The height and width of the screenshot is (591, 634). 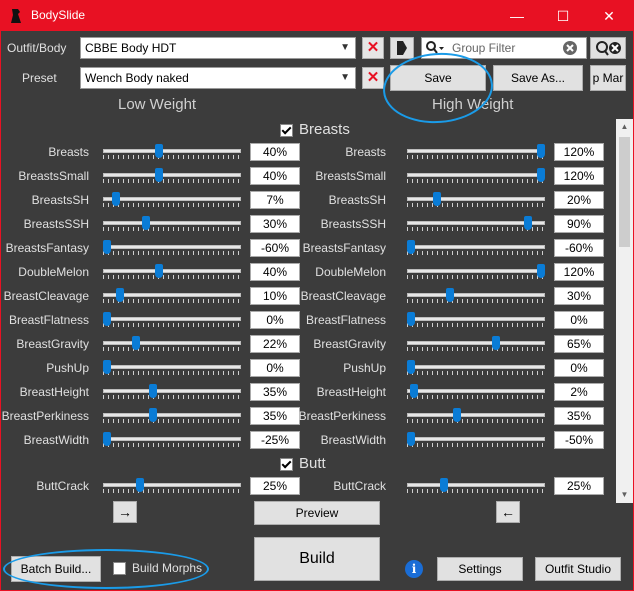 I want to click on section-header: Butt, so click(x=303, y=463).